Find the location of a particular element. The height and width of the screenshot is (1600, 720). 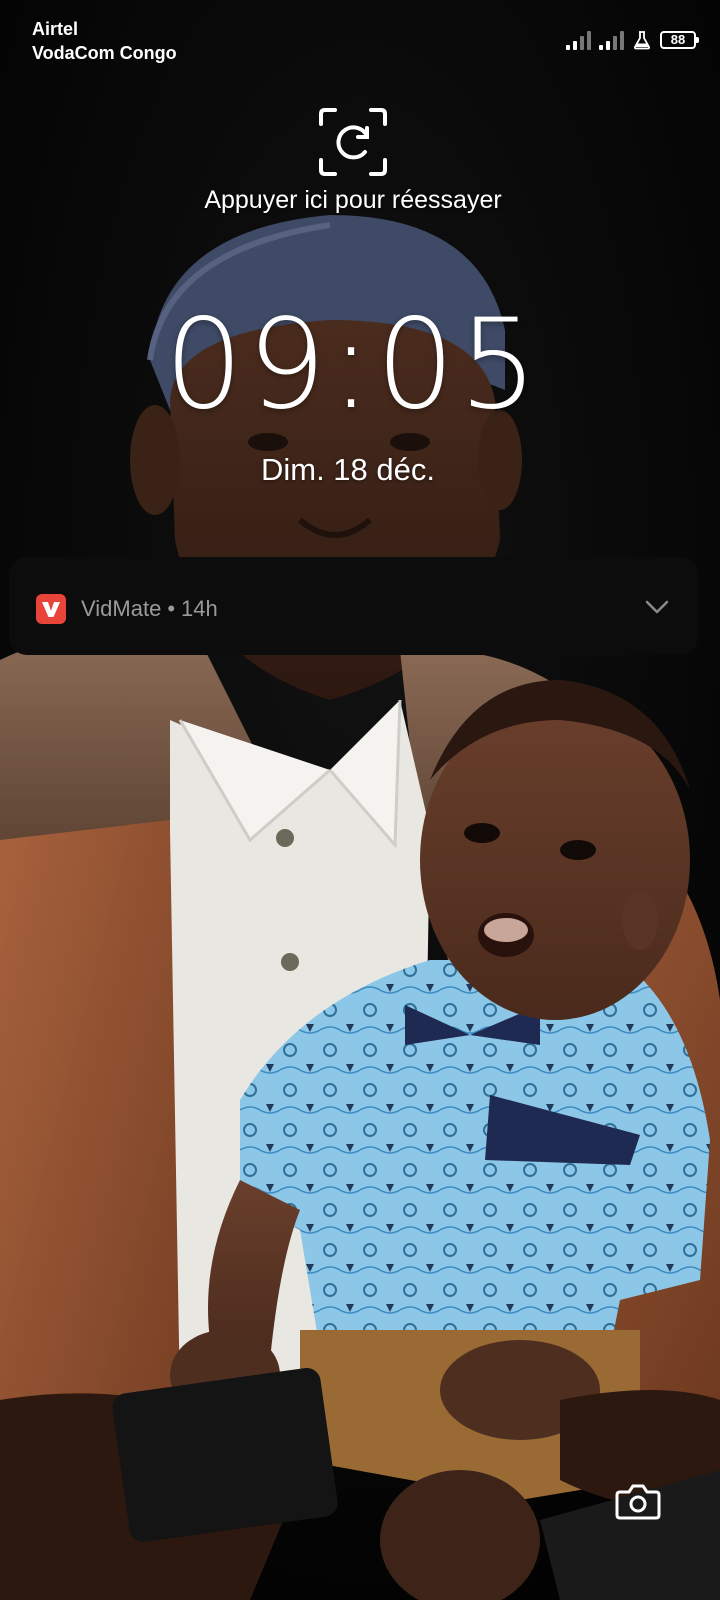

face-unlock-retry-label: Appuyer ici pour réessayer is located at coordinates (353, 200).